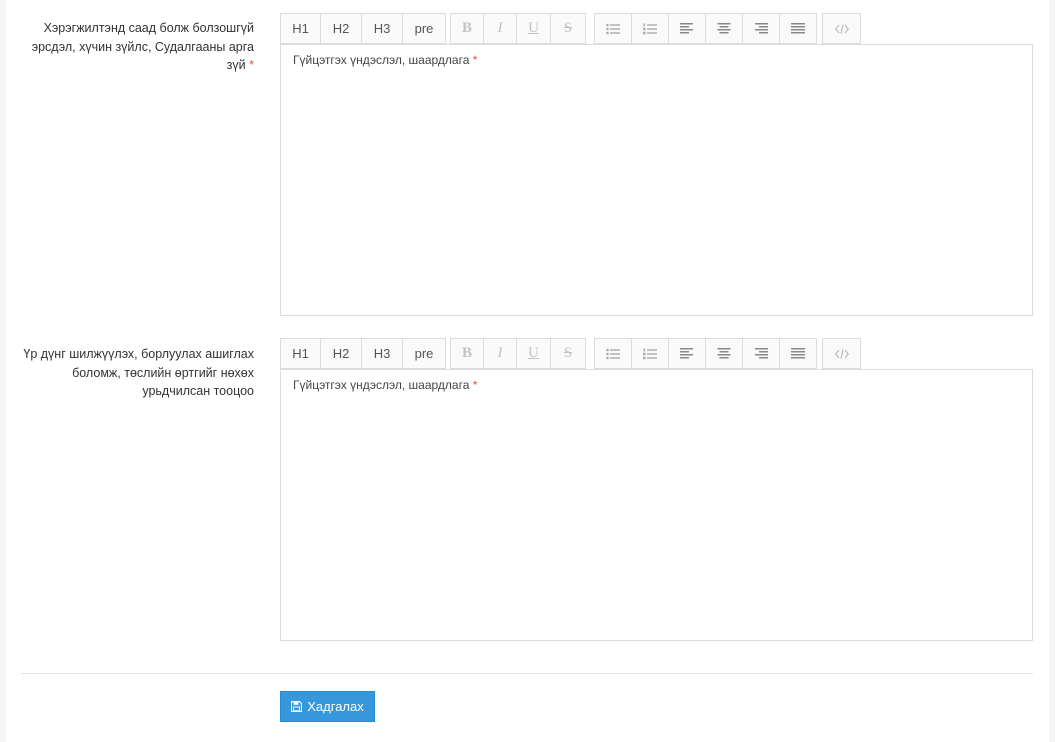  I want to click on save-button: Хадгалах, so click(327, 706).